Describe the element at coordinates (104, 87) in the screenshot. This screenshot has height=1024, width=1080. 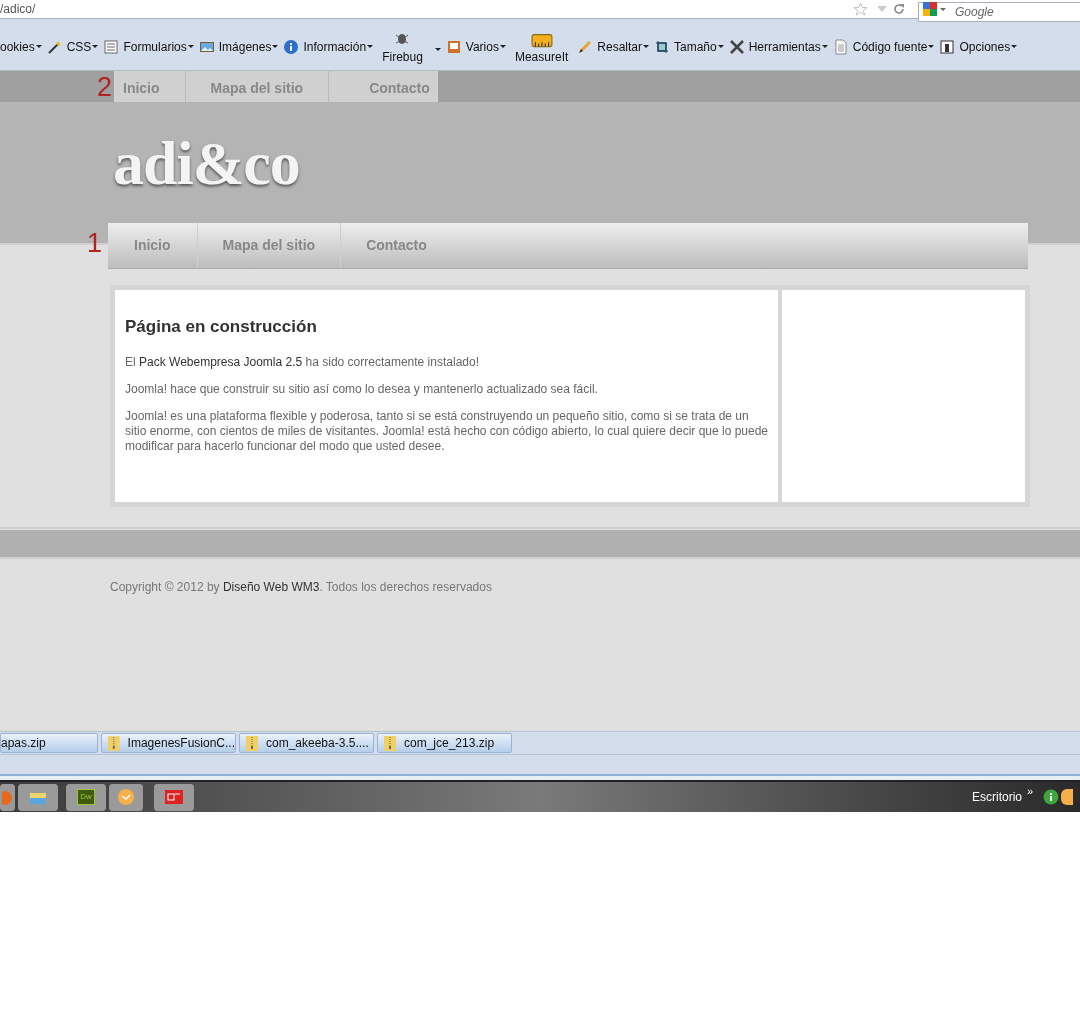
I see `menu-number: 2` at that location.